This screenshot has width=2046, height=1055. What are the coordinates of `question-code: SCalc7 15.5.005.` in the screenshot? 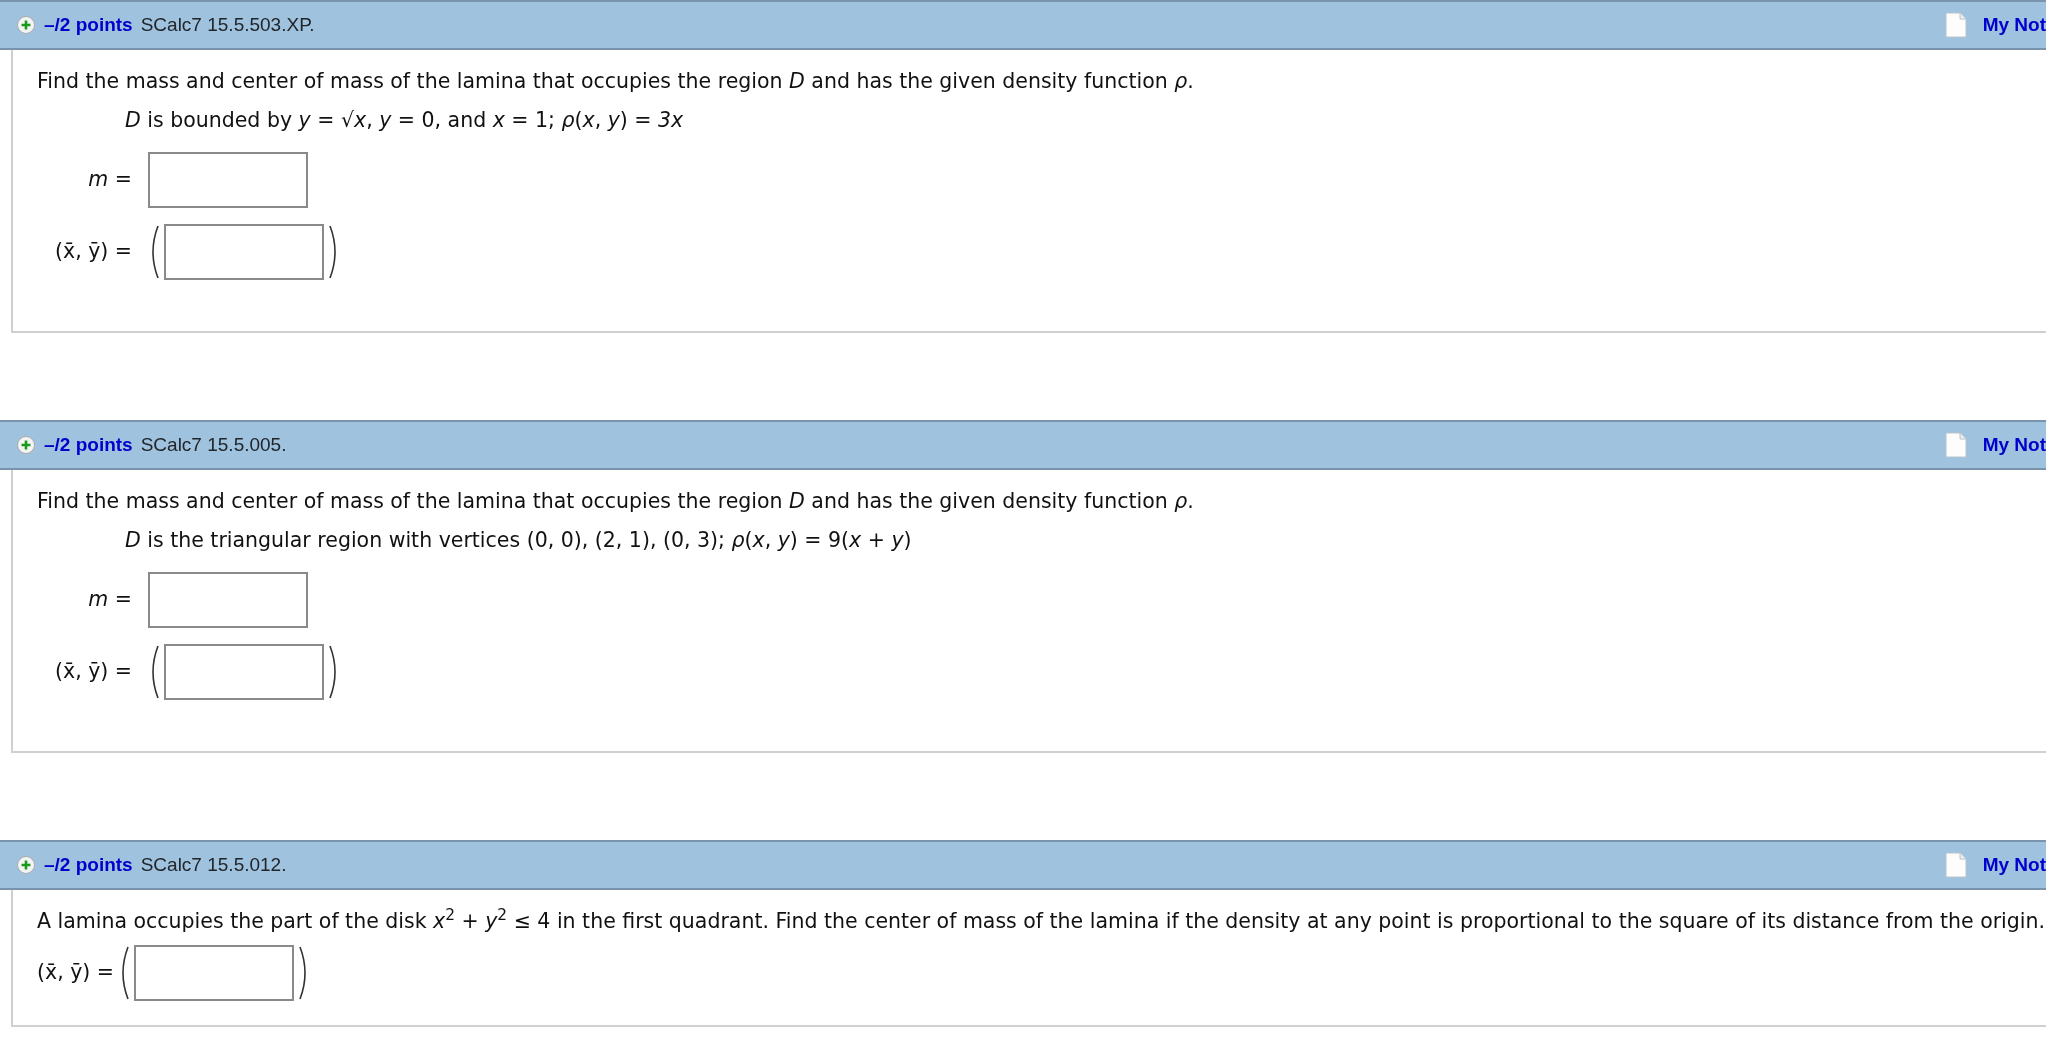 It's located at (213, 444).